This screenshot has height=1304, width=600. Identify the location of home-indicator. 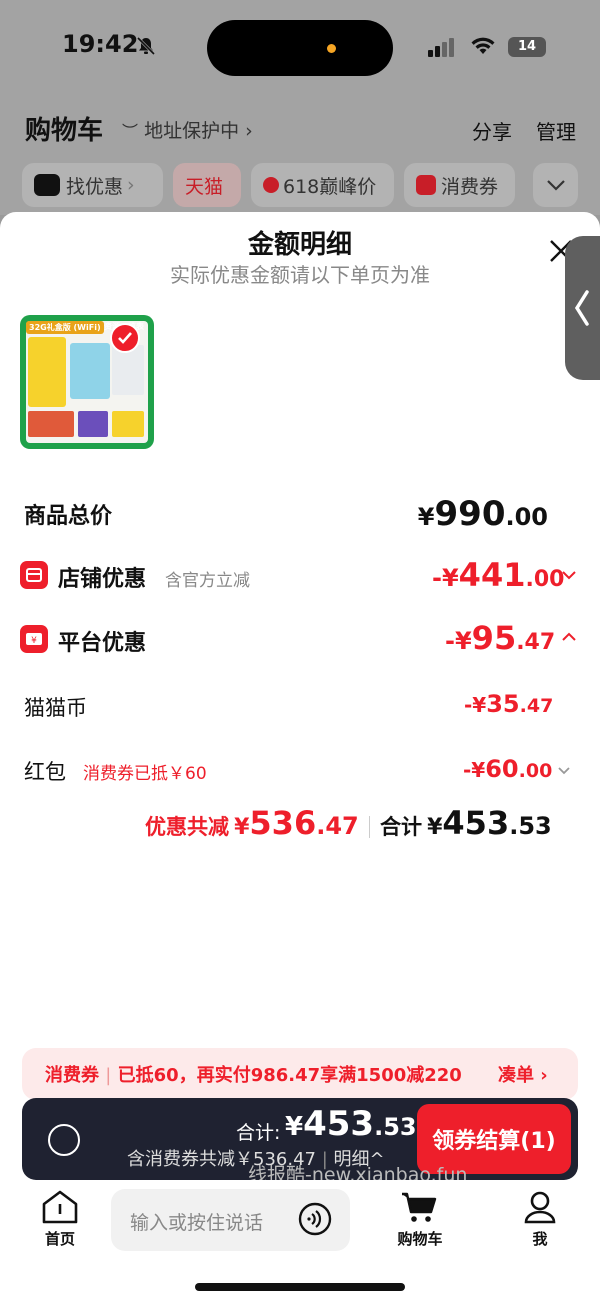
(300, 1287).